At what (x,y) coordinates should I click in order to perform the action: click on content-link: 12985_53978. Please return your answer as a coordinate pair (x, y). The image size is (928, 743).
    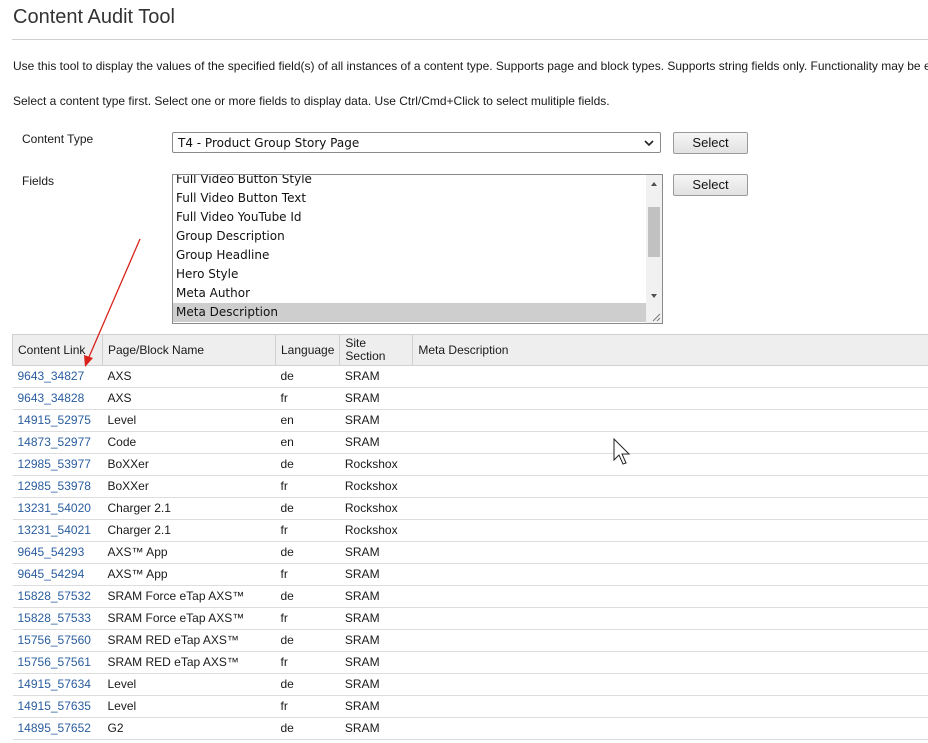
    Looking at the image, I should click on (57, 486).